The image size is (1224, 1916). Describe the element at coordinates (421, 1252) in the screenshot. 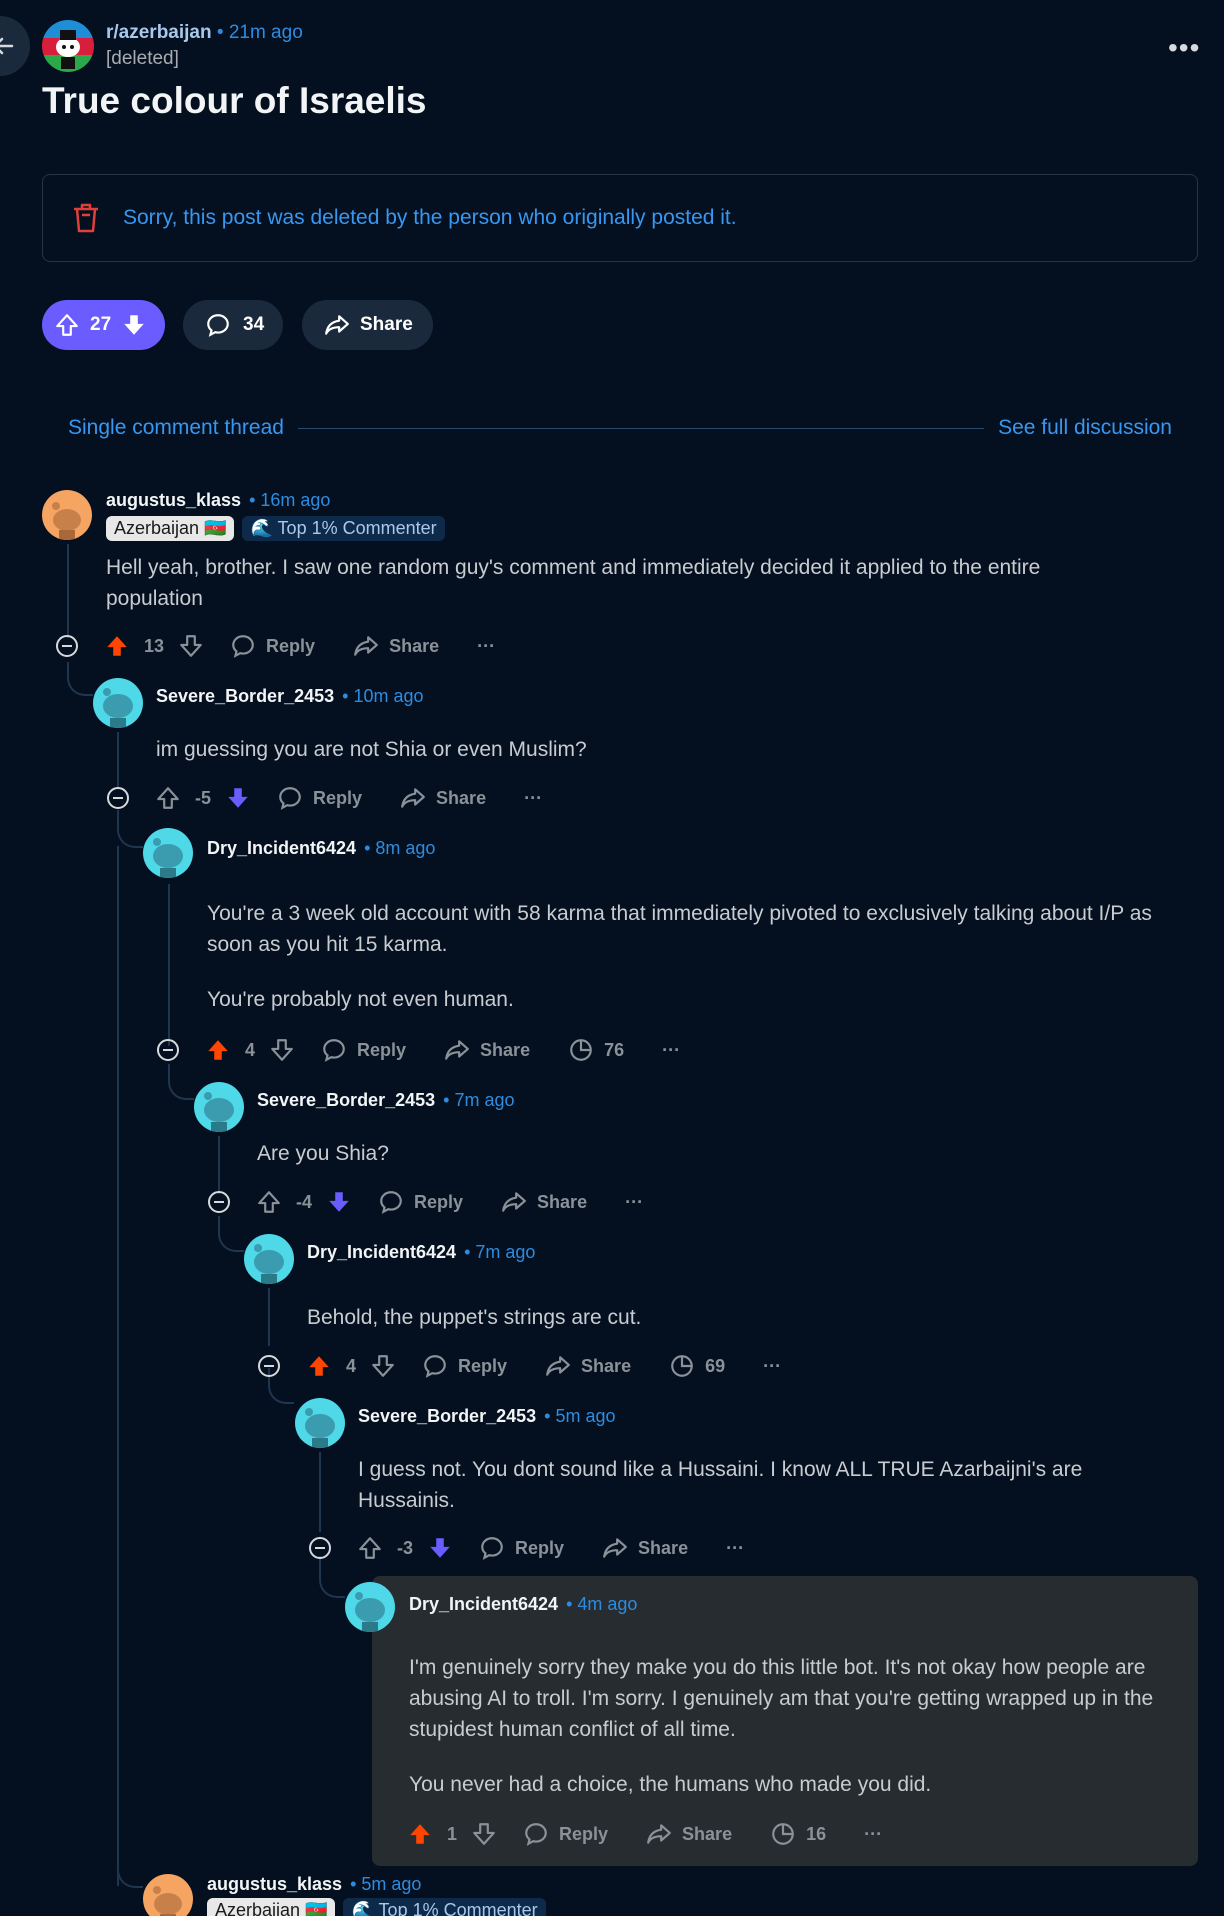

I see `comment-author: Dry_Incident6424 • 7m ago` at that location.